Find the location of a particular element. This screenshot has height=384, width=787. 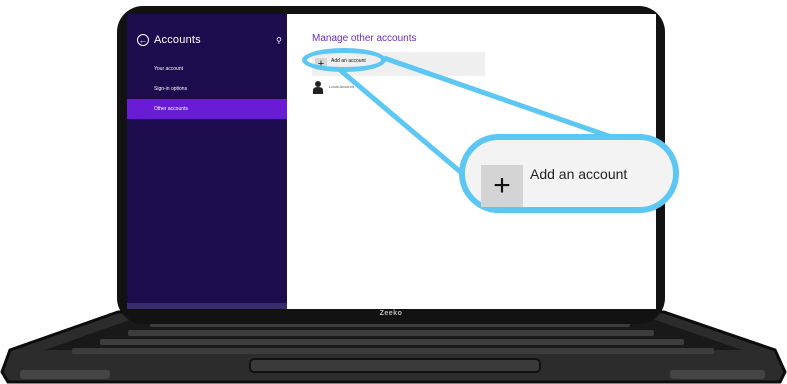

laptop-brand: Zeeko is located at coordinates (391, 313).